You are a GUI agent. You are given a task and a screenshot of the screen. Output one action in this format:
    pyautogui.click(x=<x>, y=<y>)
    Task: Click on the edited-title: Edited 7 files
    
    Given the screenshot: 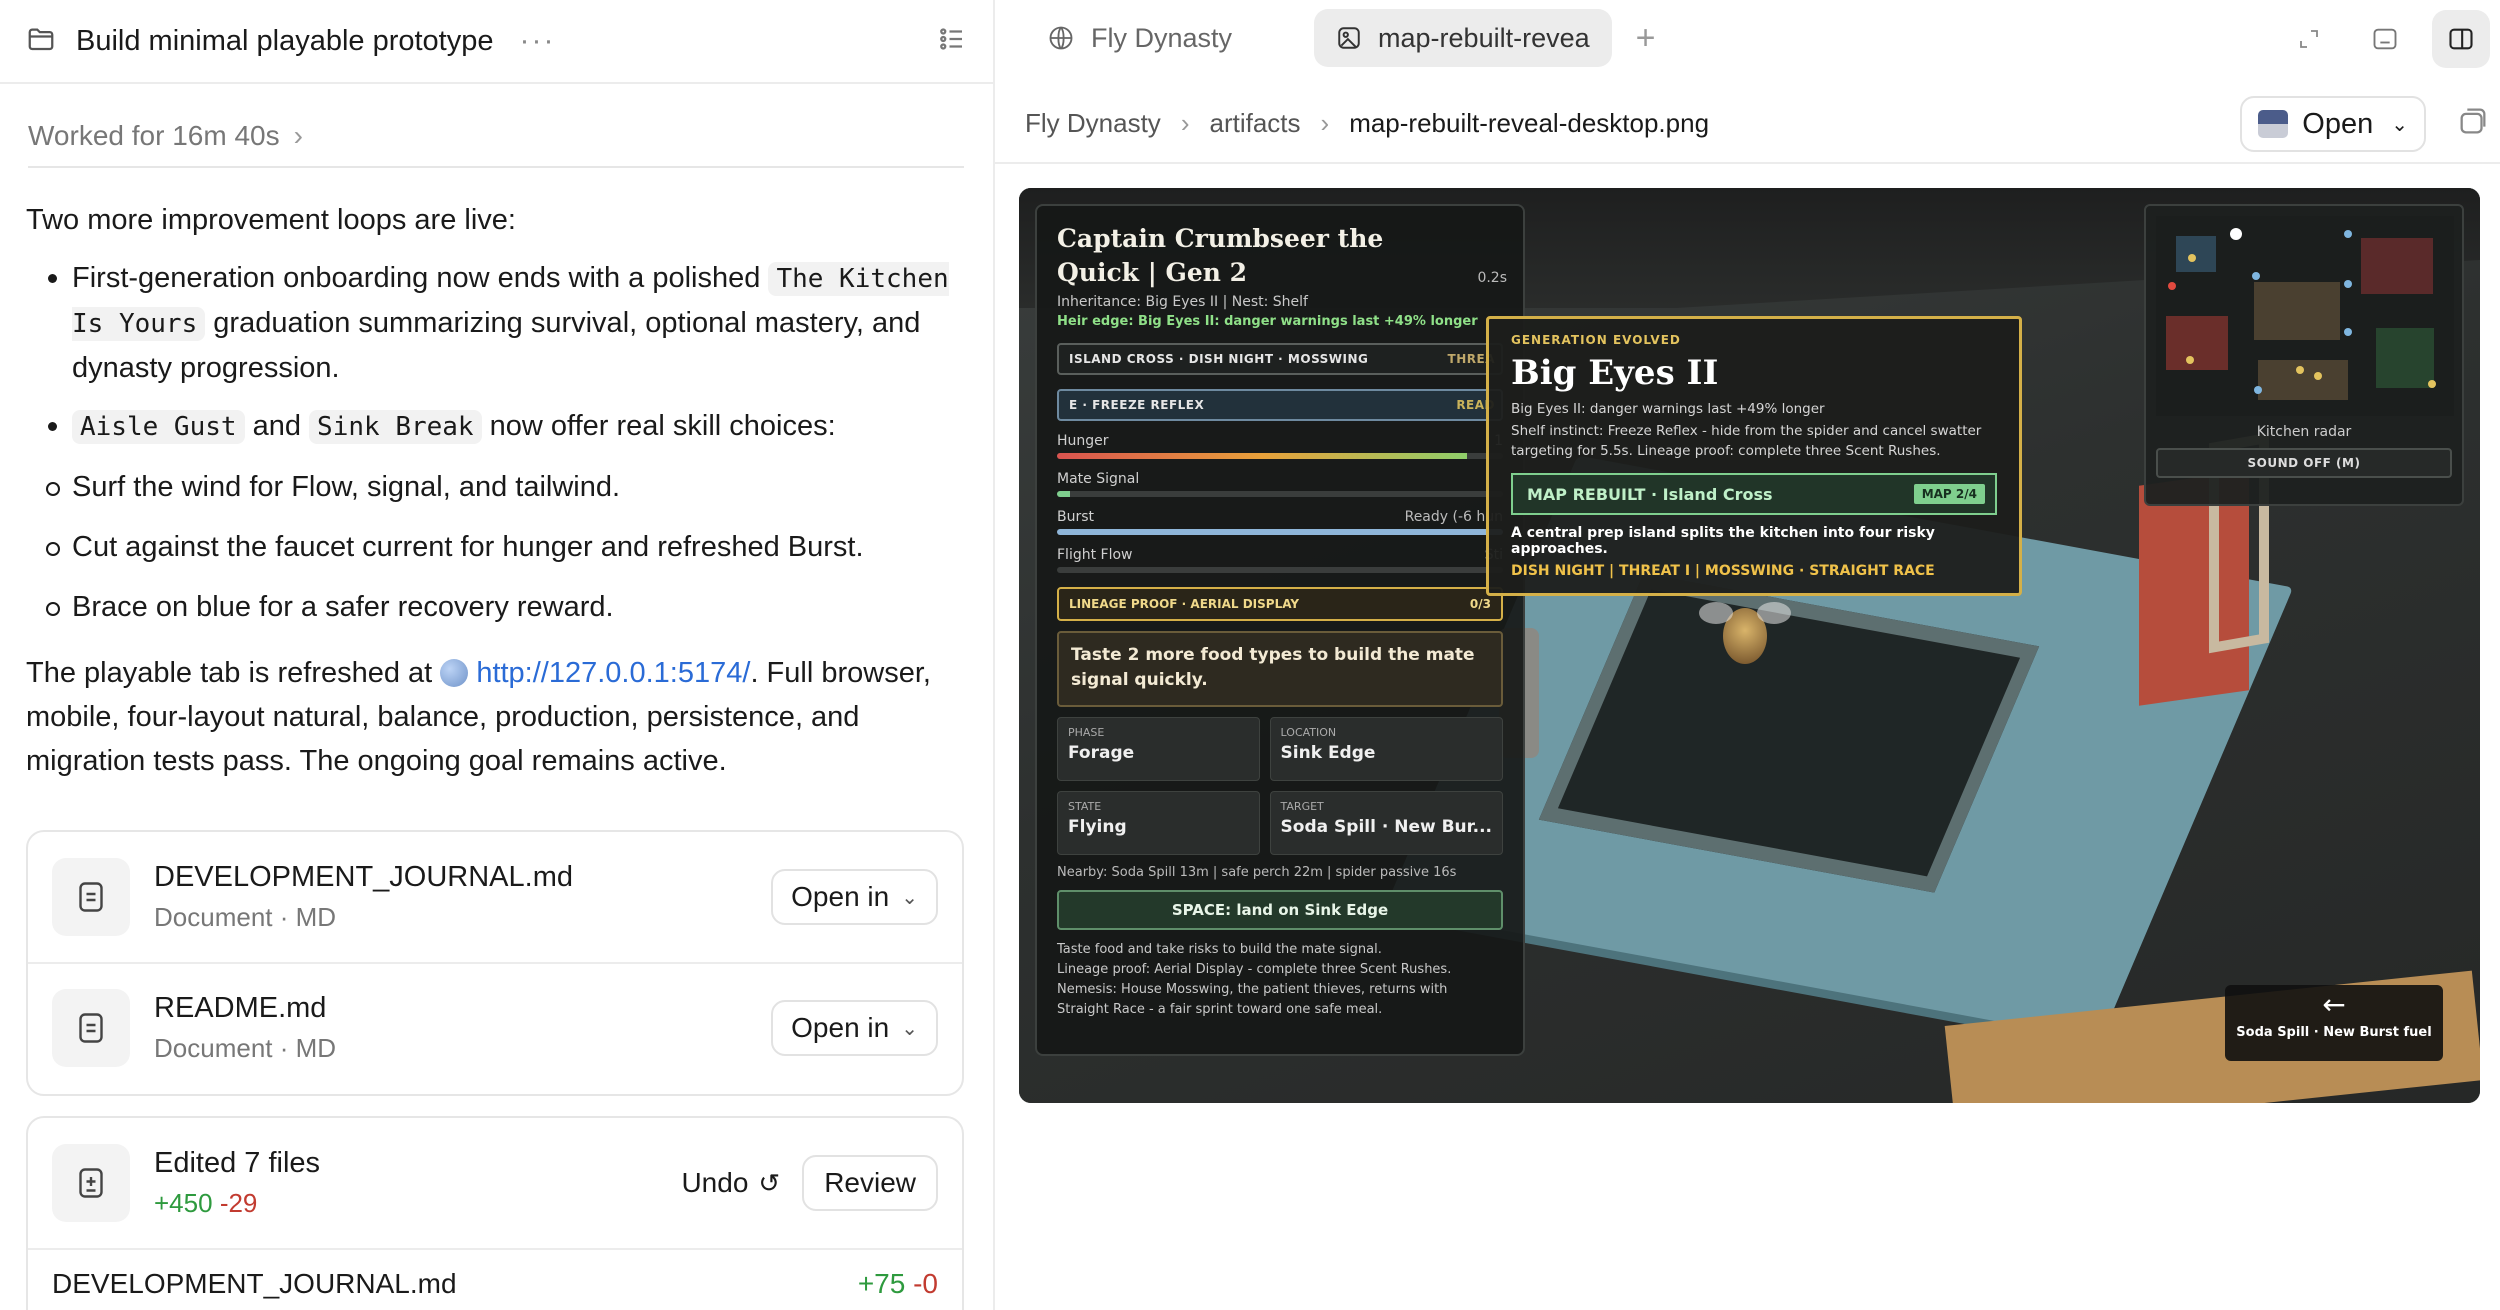 What is the action you would take?
    pyautogui.click(x=237, y=1163)
    